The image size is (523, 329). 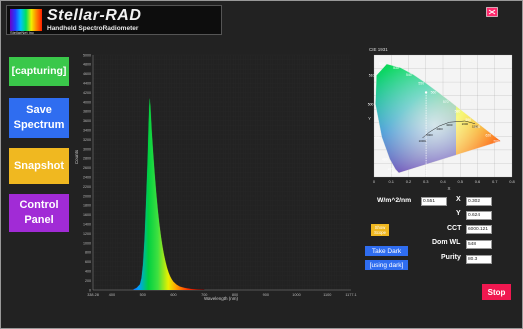 I want to click on save-spectrum-button: Save Spectrum, so click(x=39, y=118).